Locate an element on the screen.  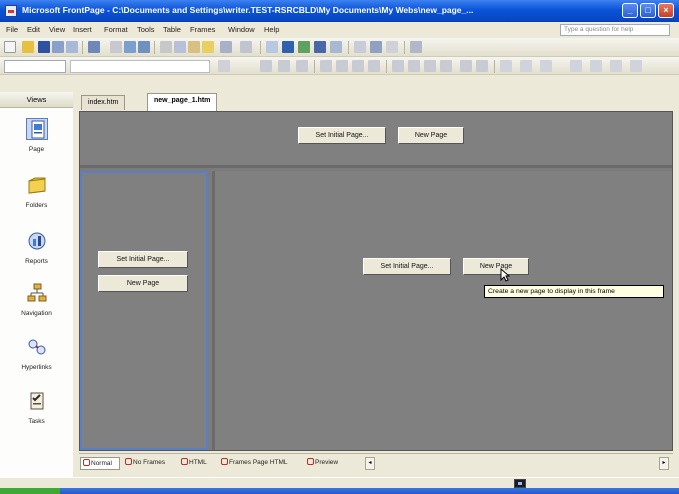
font-color-icon is located at coordinates (526, 66).